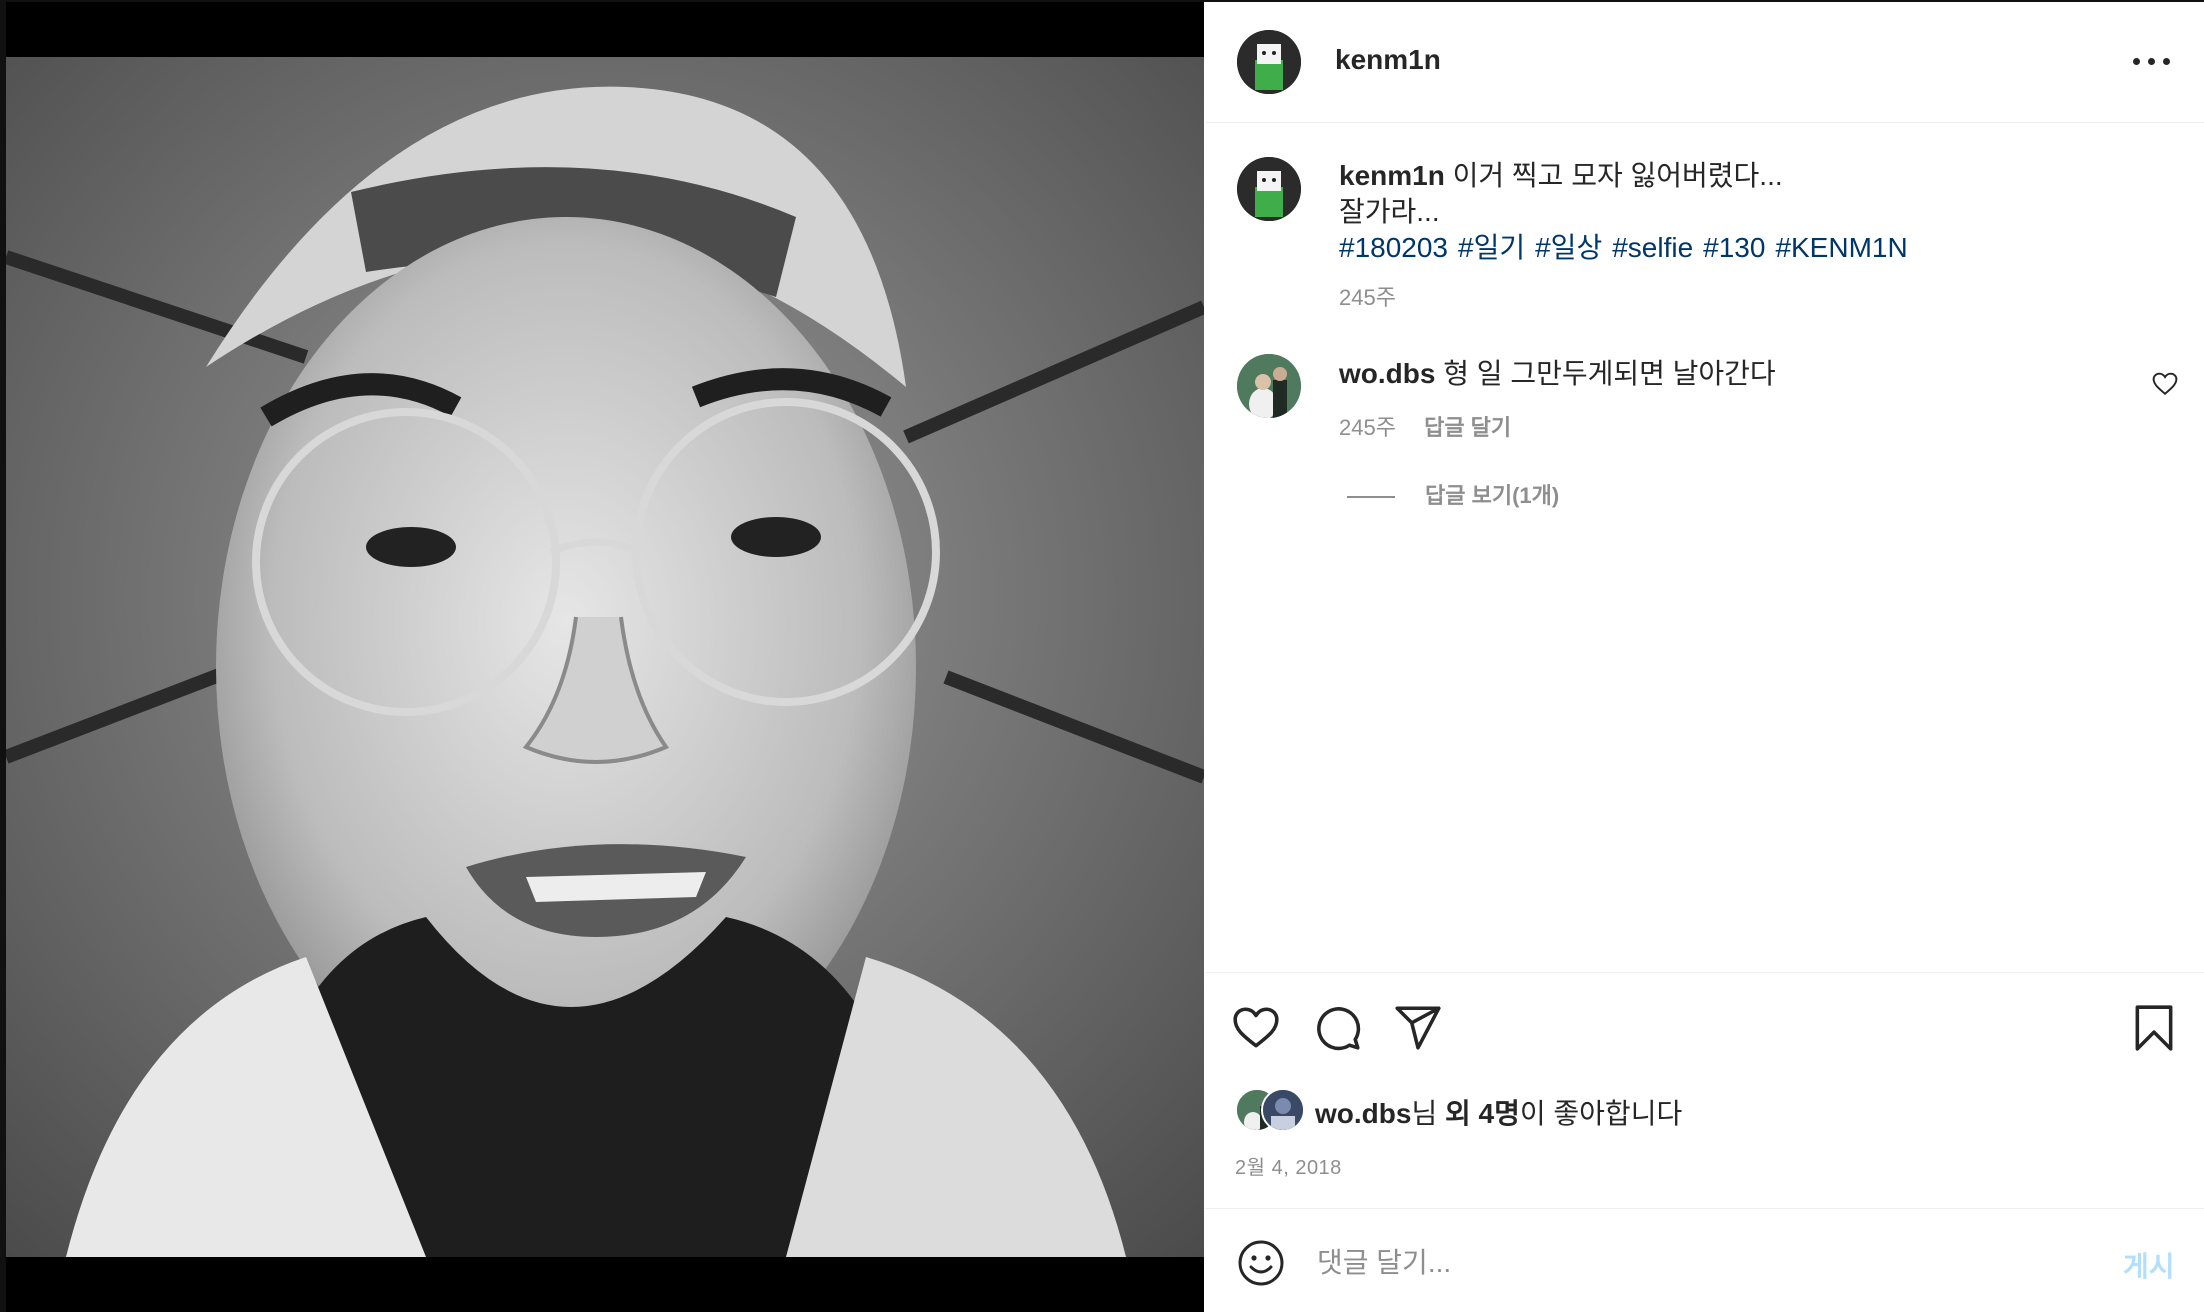  What do you see at coordinates (2154, 1028) in the screenshot?
I see `bookmark-icon` at bounding box center [2154, 1028].